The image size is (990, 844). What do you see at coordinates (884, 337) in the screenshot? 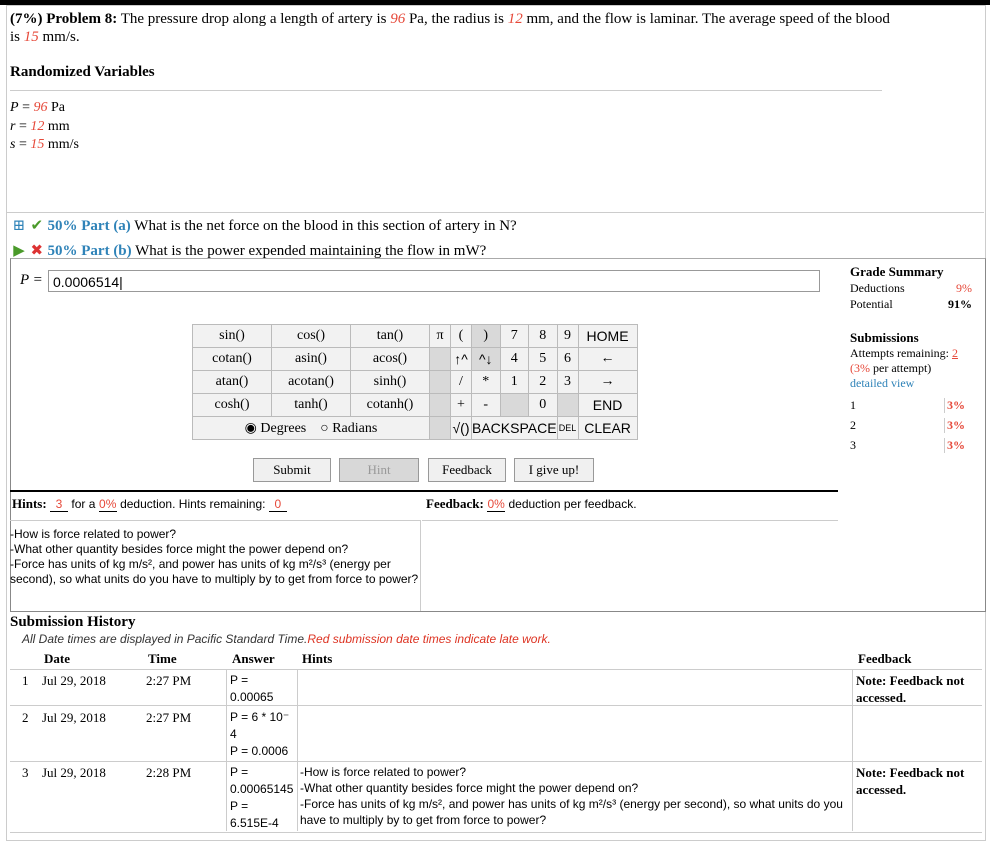
I see `submissions-title: Submissions` at bounding box center [884, 337].